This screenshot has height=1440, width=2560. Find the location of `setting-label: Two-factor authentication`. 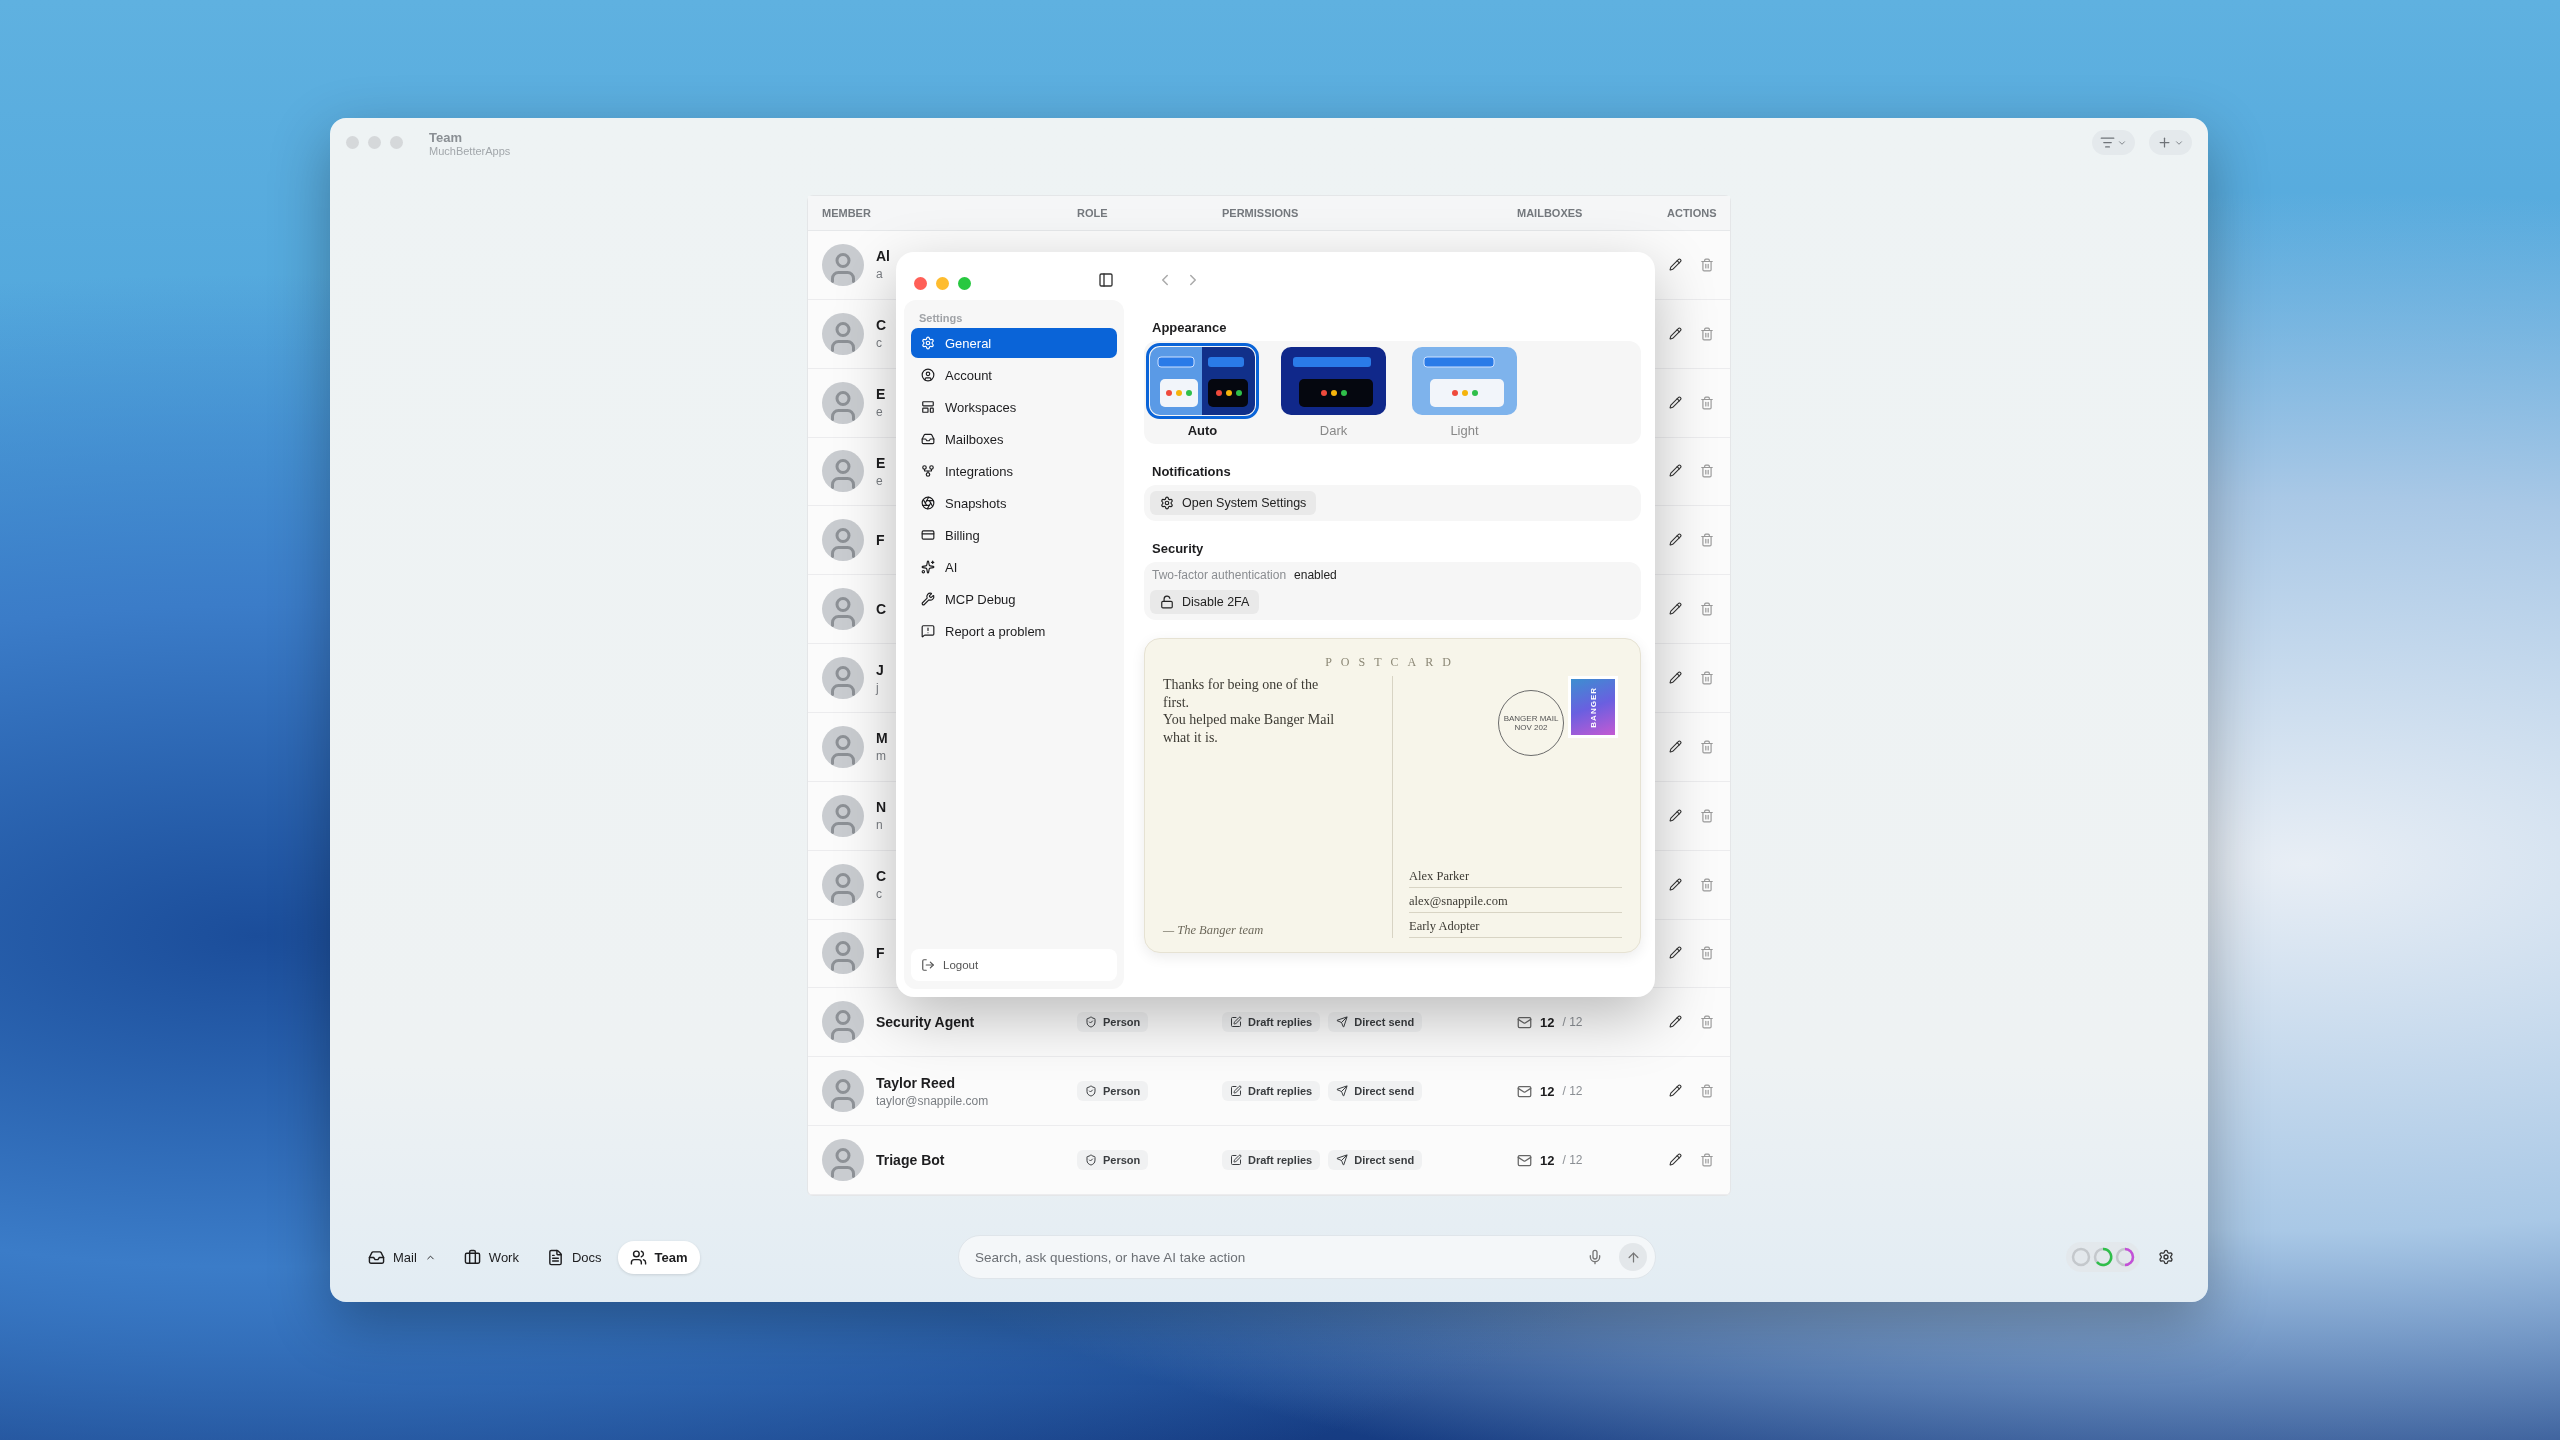

setting-label: Two-factor authentication is located at coordinates (1219, 575).